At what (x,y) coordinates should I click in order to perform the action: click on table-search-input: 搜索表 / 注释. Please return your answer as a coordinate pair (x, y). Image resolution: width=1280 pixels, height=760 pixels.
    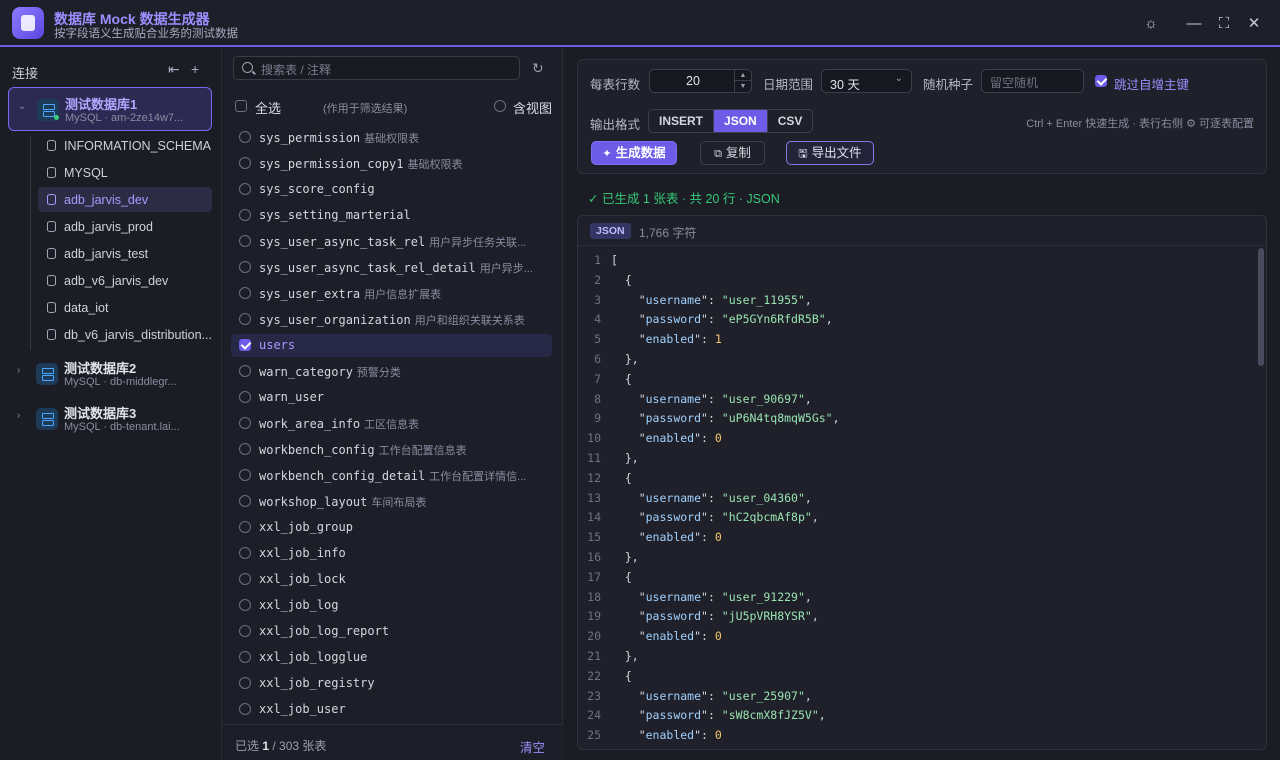
    Looking at the image, I should click on (376, 68).